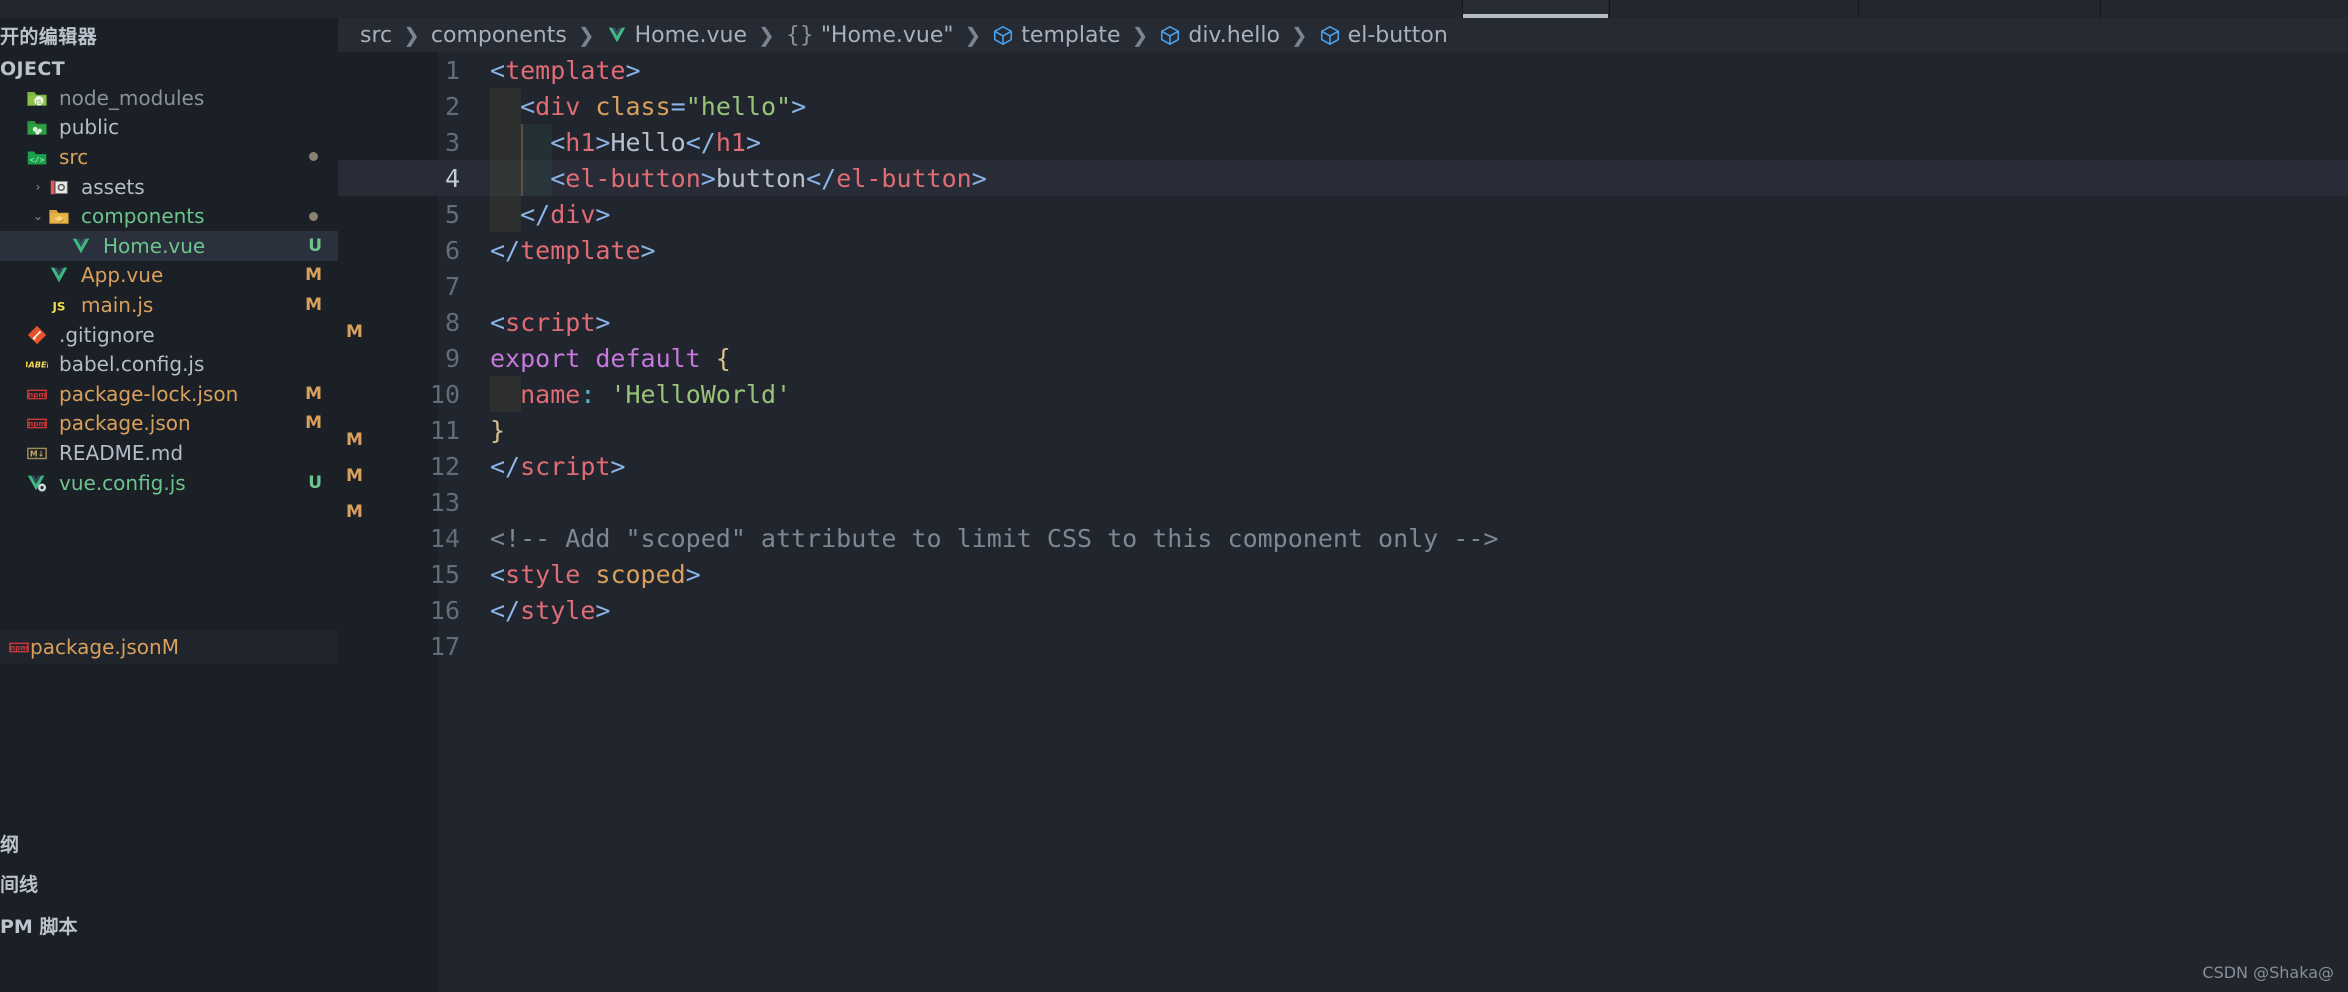 The width and height of the screenshot is (2348, 992). Describe the element at coordinates (38, 216) in the screenshot. I see `chevron-icon: ⌄` at that location.